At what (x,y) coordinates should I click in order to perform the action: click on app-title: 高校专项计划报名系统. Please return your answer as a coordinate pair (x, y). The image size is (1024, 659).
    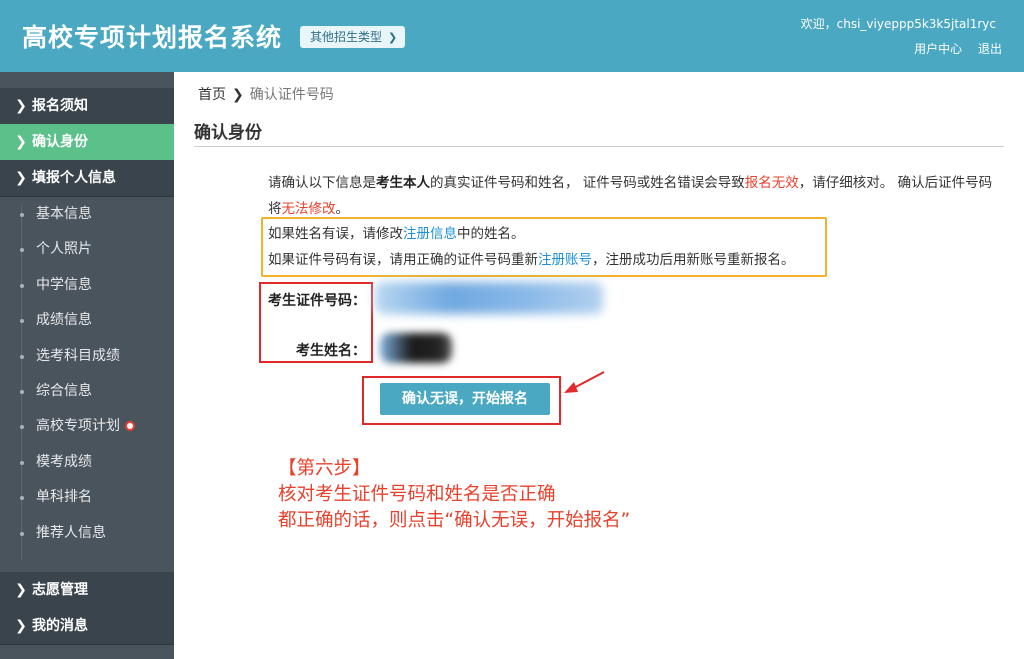
    Looking at the image, I should click on (152, 37).